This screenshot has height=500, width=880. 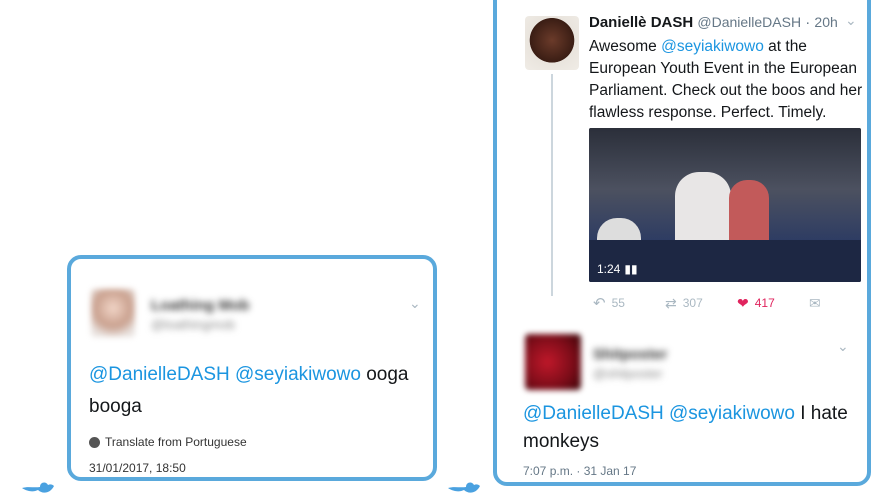 What do you see at coordinates (815, 302) in the screenshot?
I see `message-icon: ✉` at bounding box center [815, 302].